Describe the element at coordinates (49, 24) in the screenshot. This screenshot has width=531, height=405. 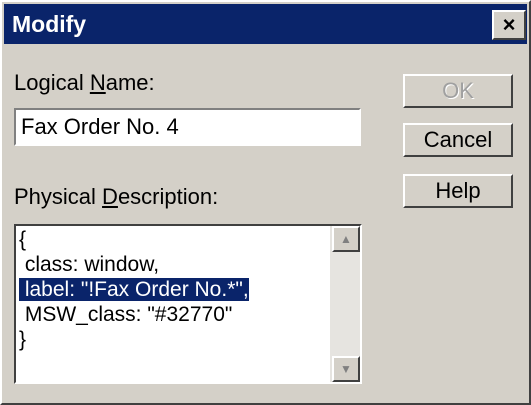
I see `window-title: Modify` at that location.